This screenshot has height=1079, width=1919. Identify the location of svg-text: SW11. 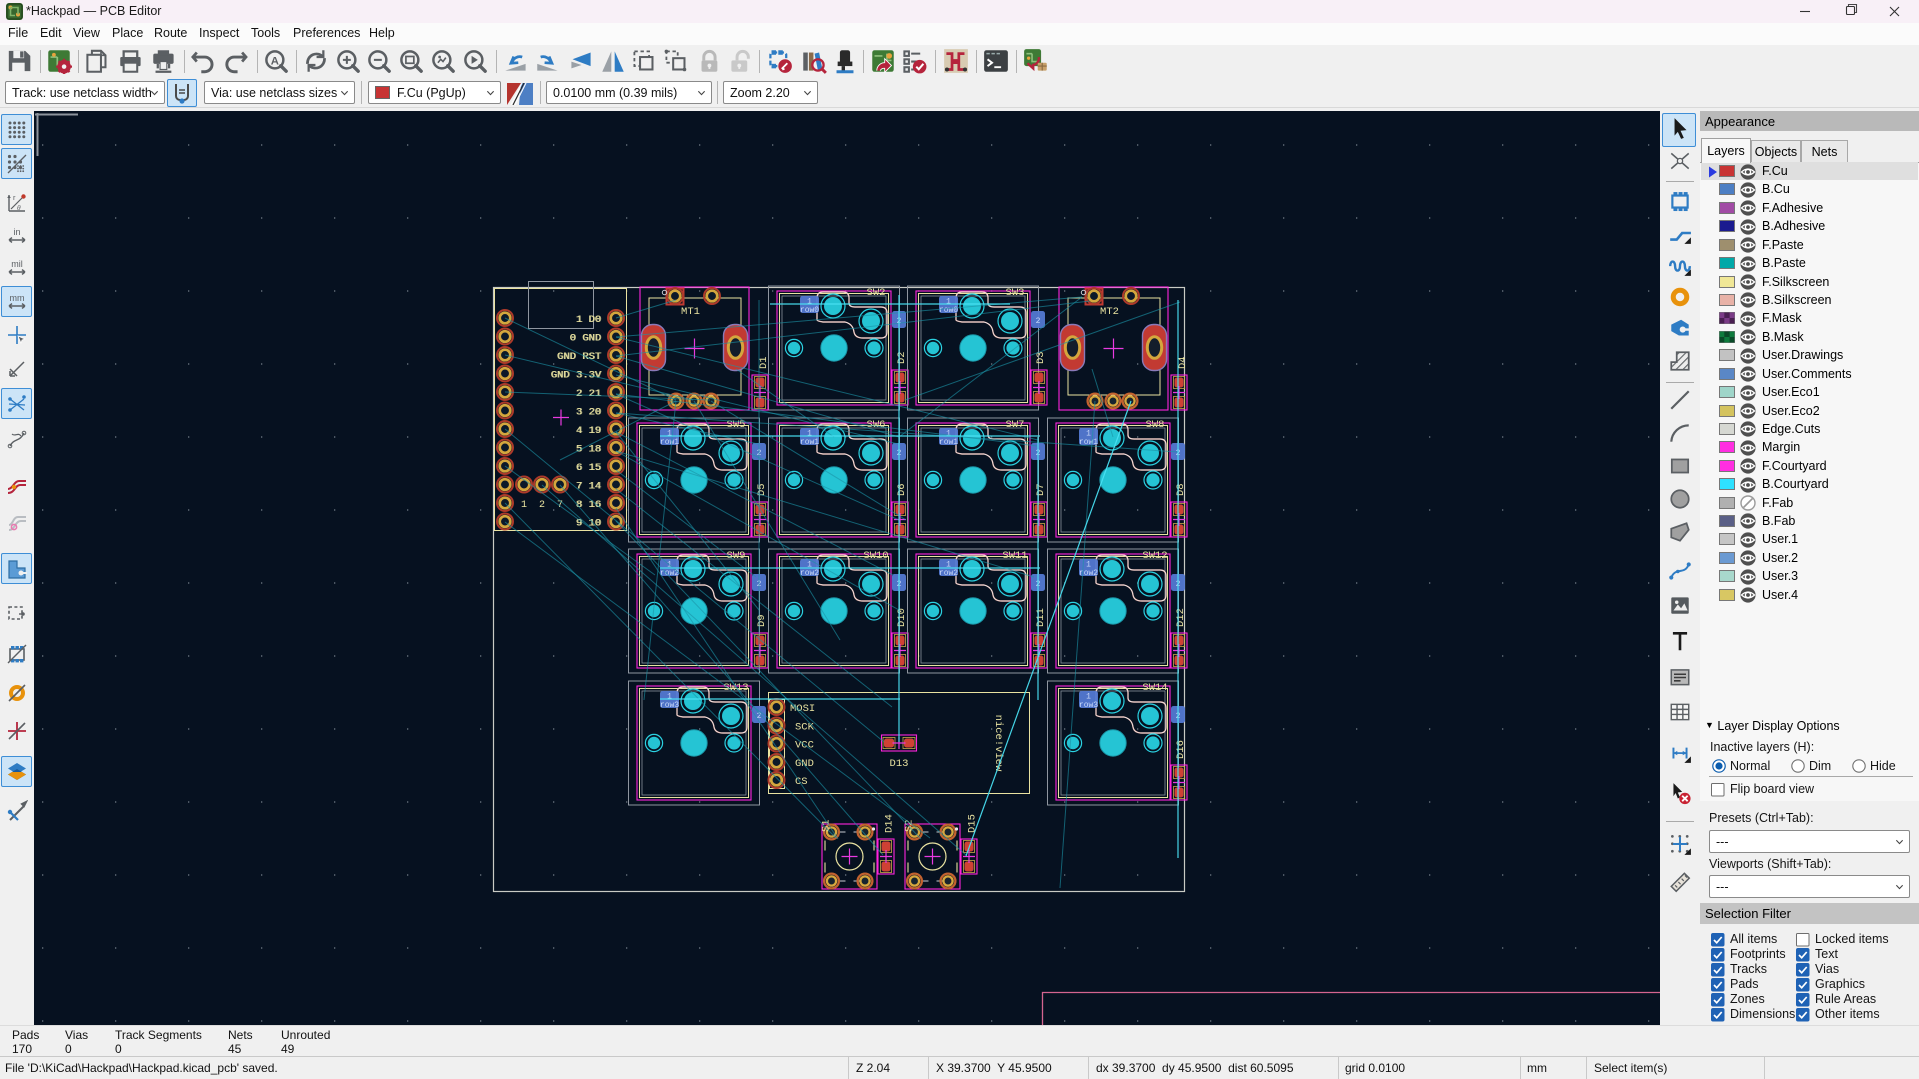
(1014, 556).